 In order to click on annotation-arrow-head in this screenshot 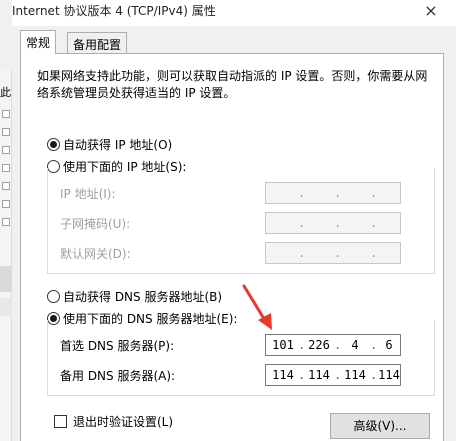, I will do `click(265, 321)`.